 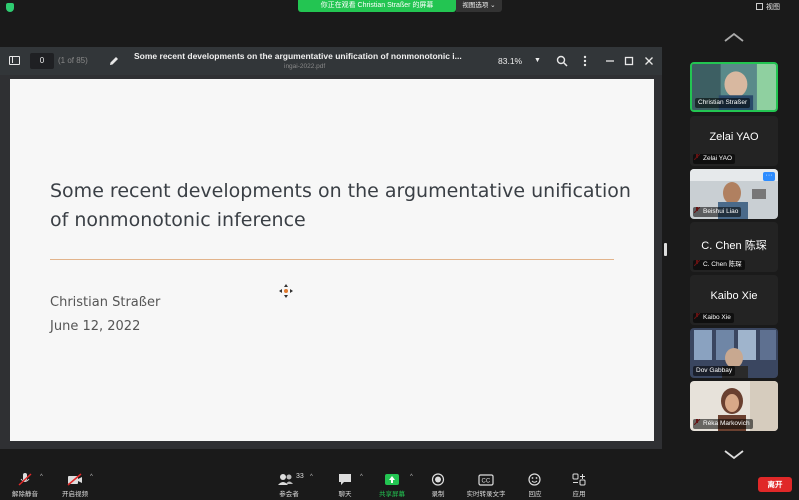 I want to click on record-icon, so click(x=438, y=479).